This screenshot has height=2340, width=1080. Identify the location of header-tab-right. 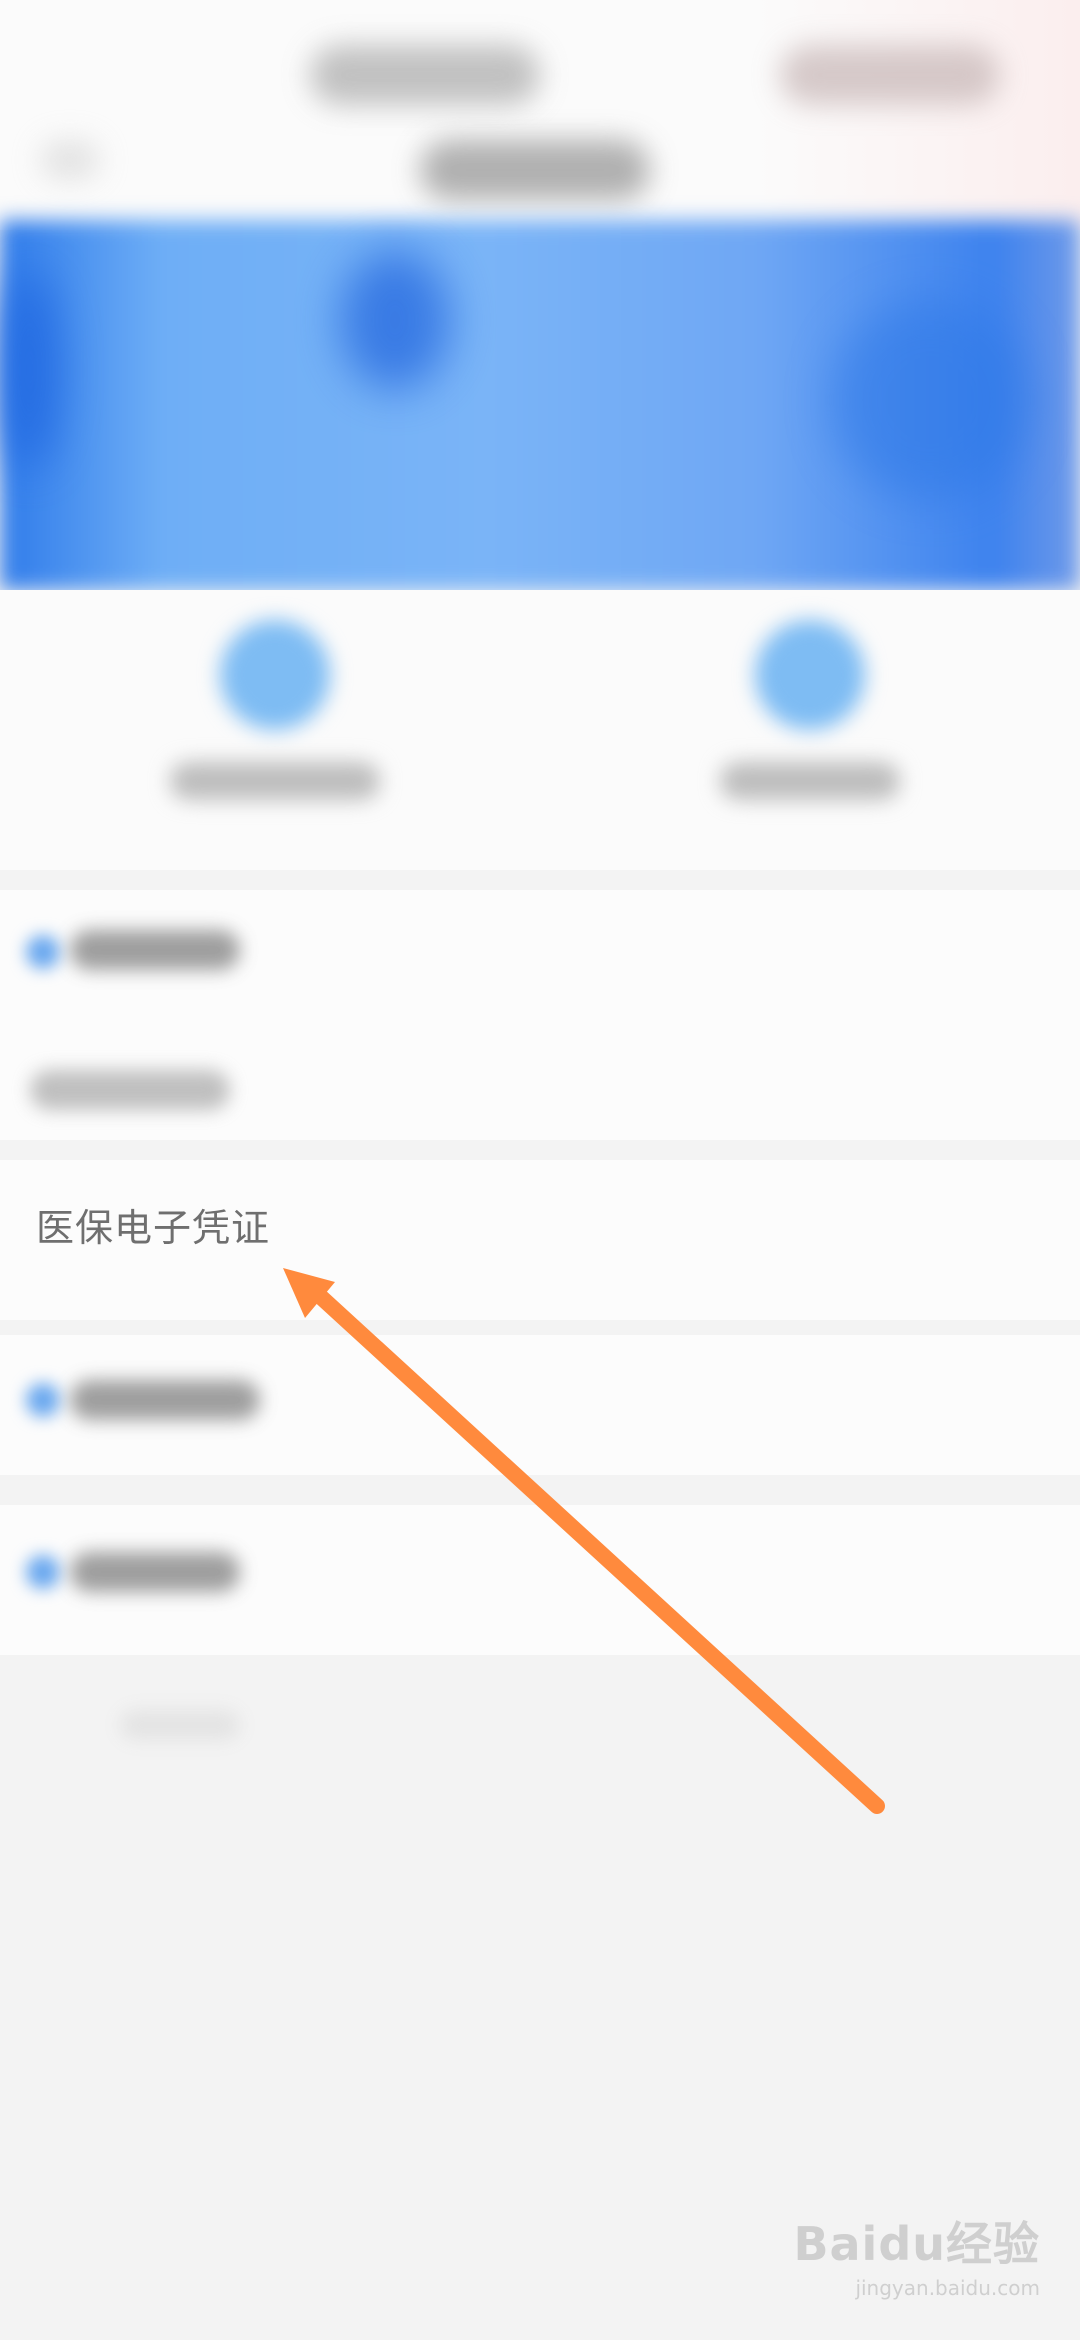
(890, 75).